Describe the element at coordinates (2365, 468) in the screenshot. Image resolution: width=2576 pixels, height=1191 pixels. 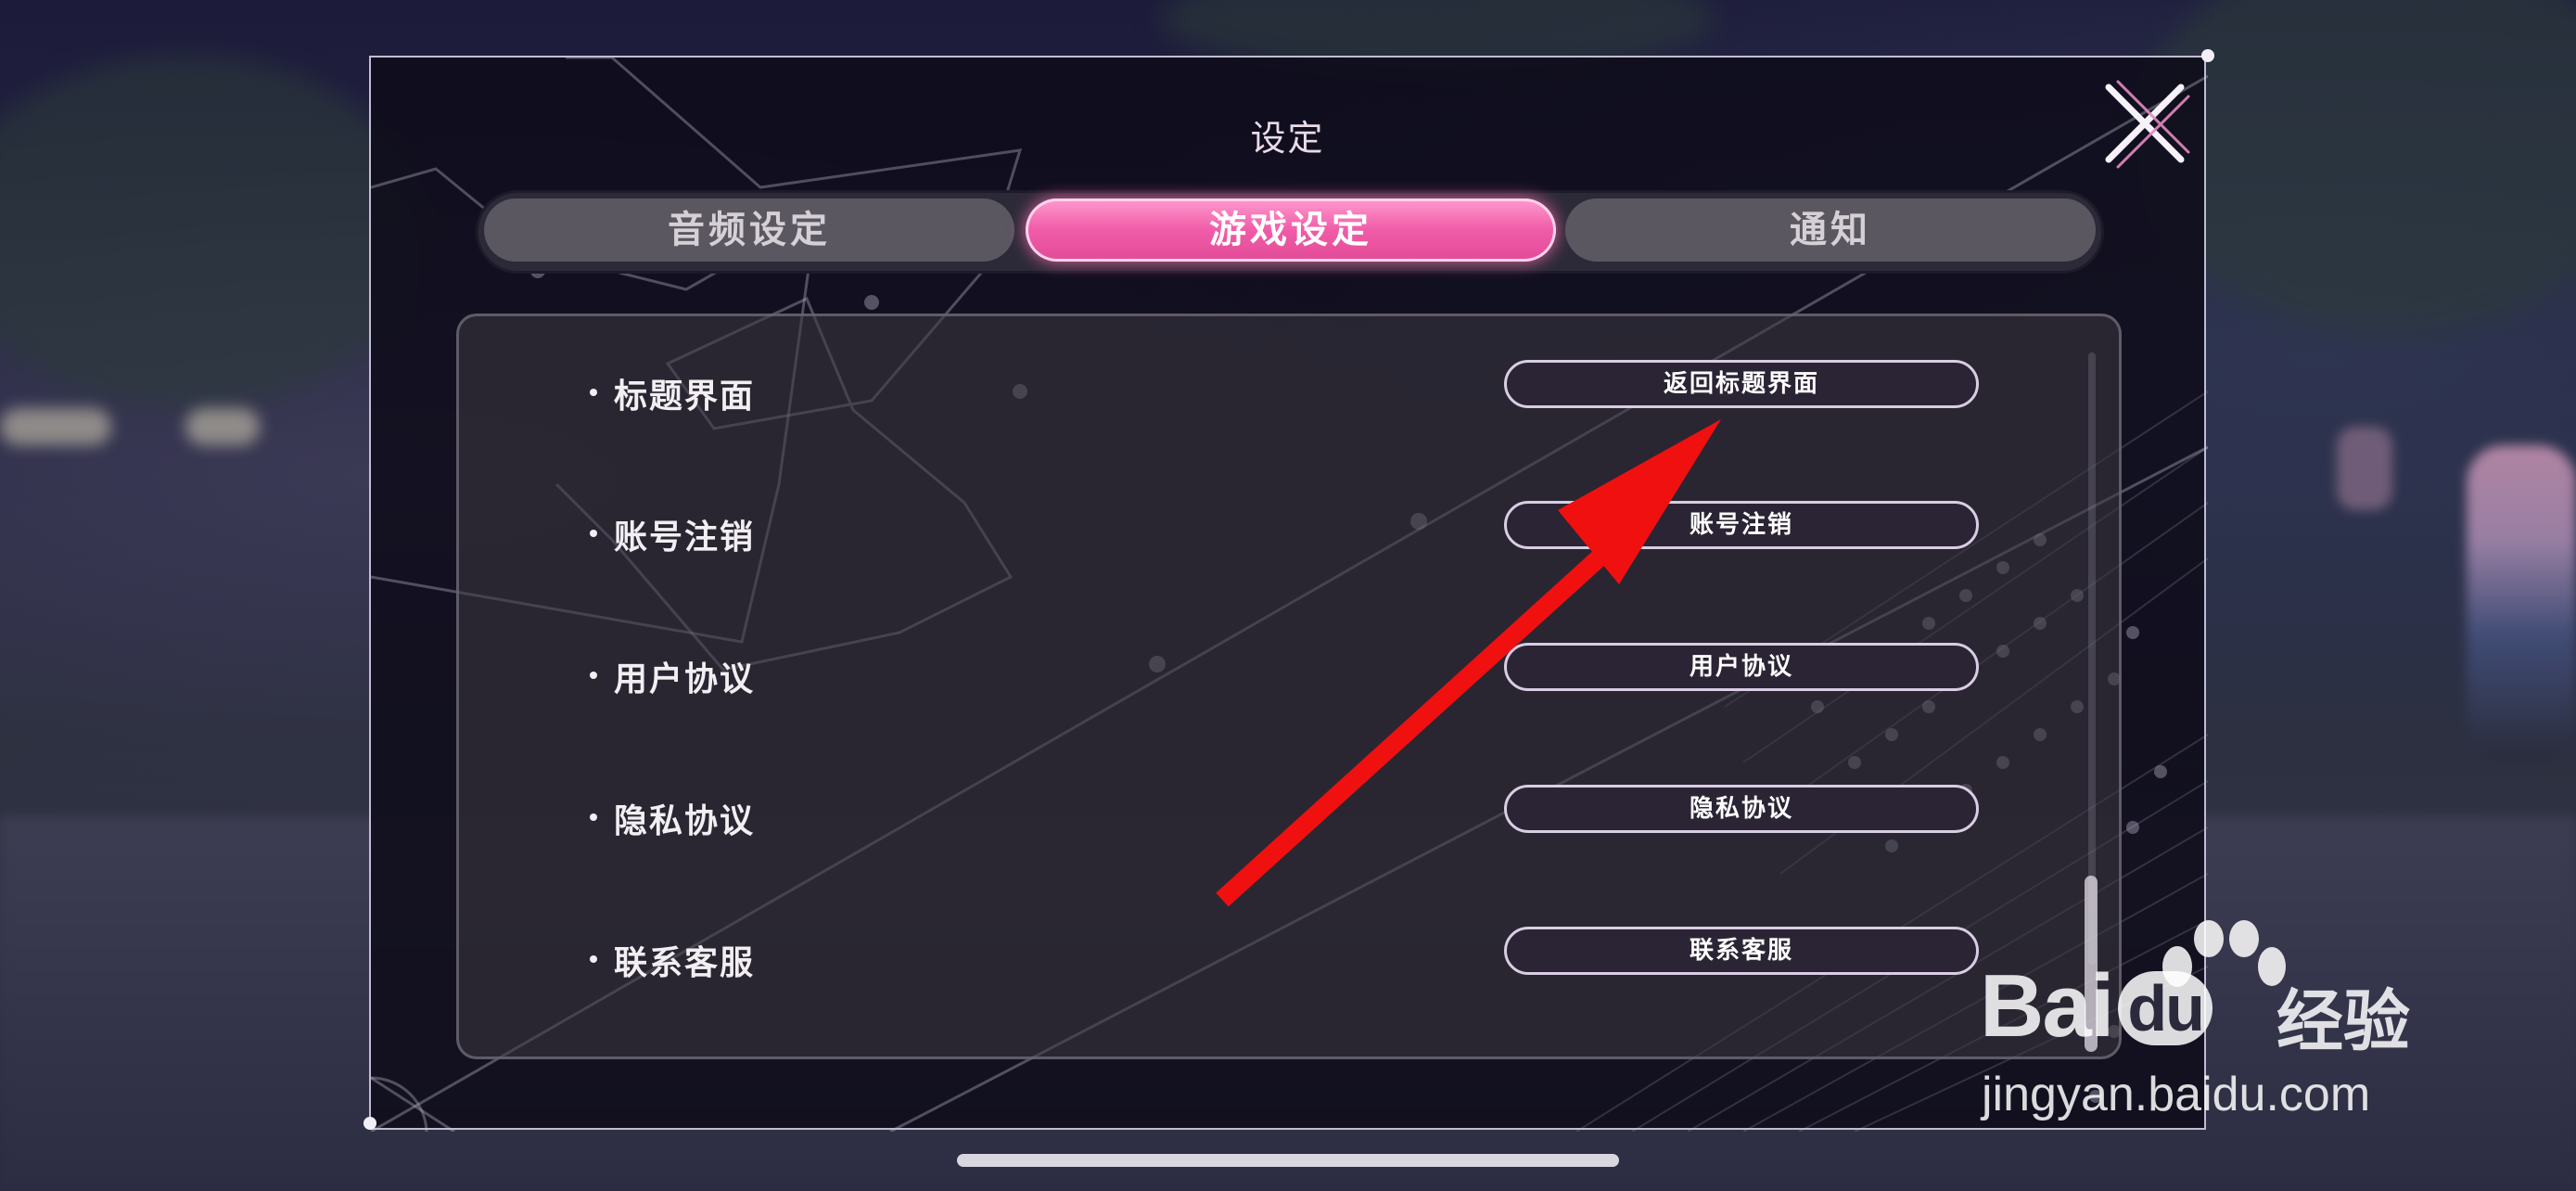
I see `background-figure` at that location.